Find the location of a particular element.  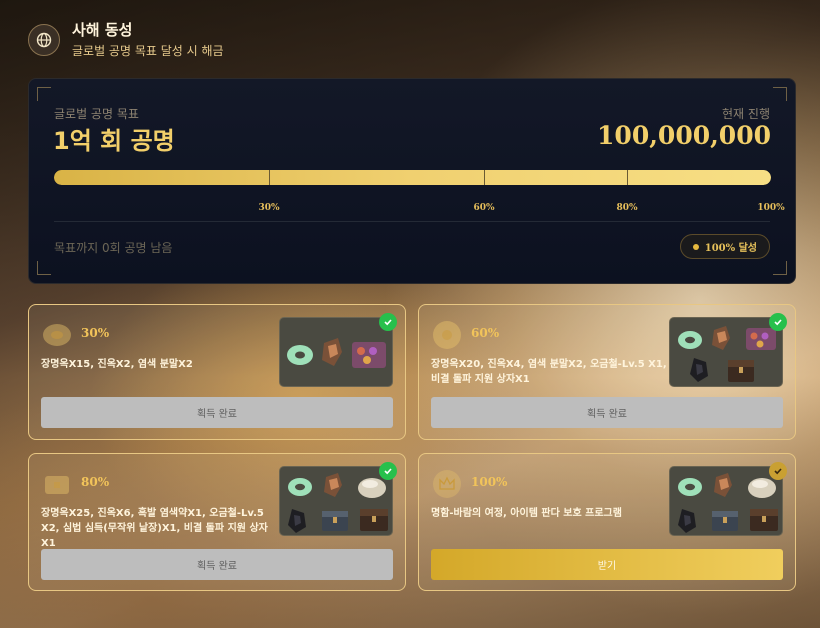

globe-icon is located at coordinates (44, 40).